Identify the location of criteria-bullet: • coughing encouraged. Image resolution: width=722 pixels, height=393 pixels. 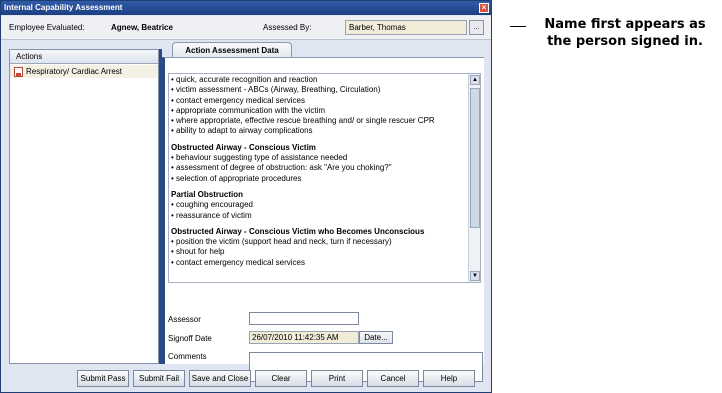
(212, 205).